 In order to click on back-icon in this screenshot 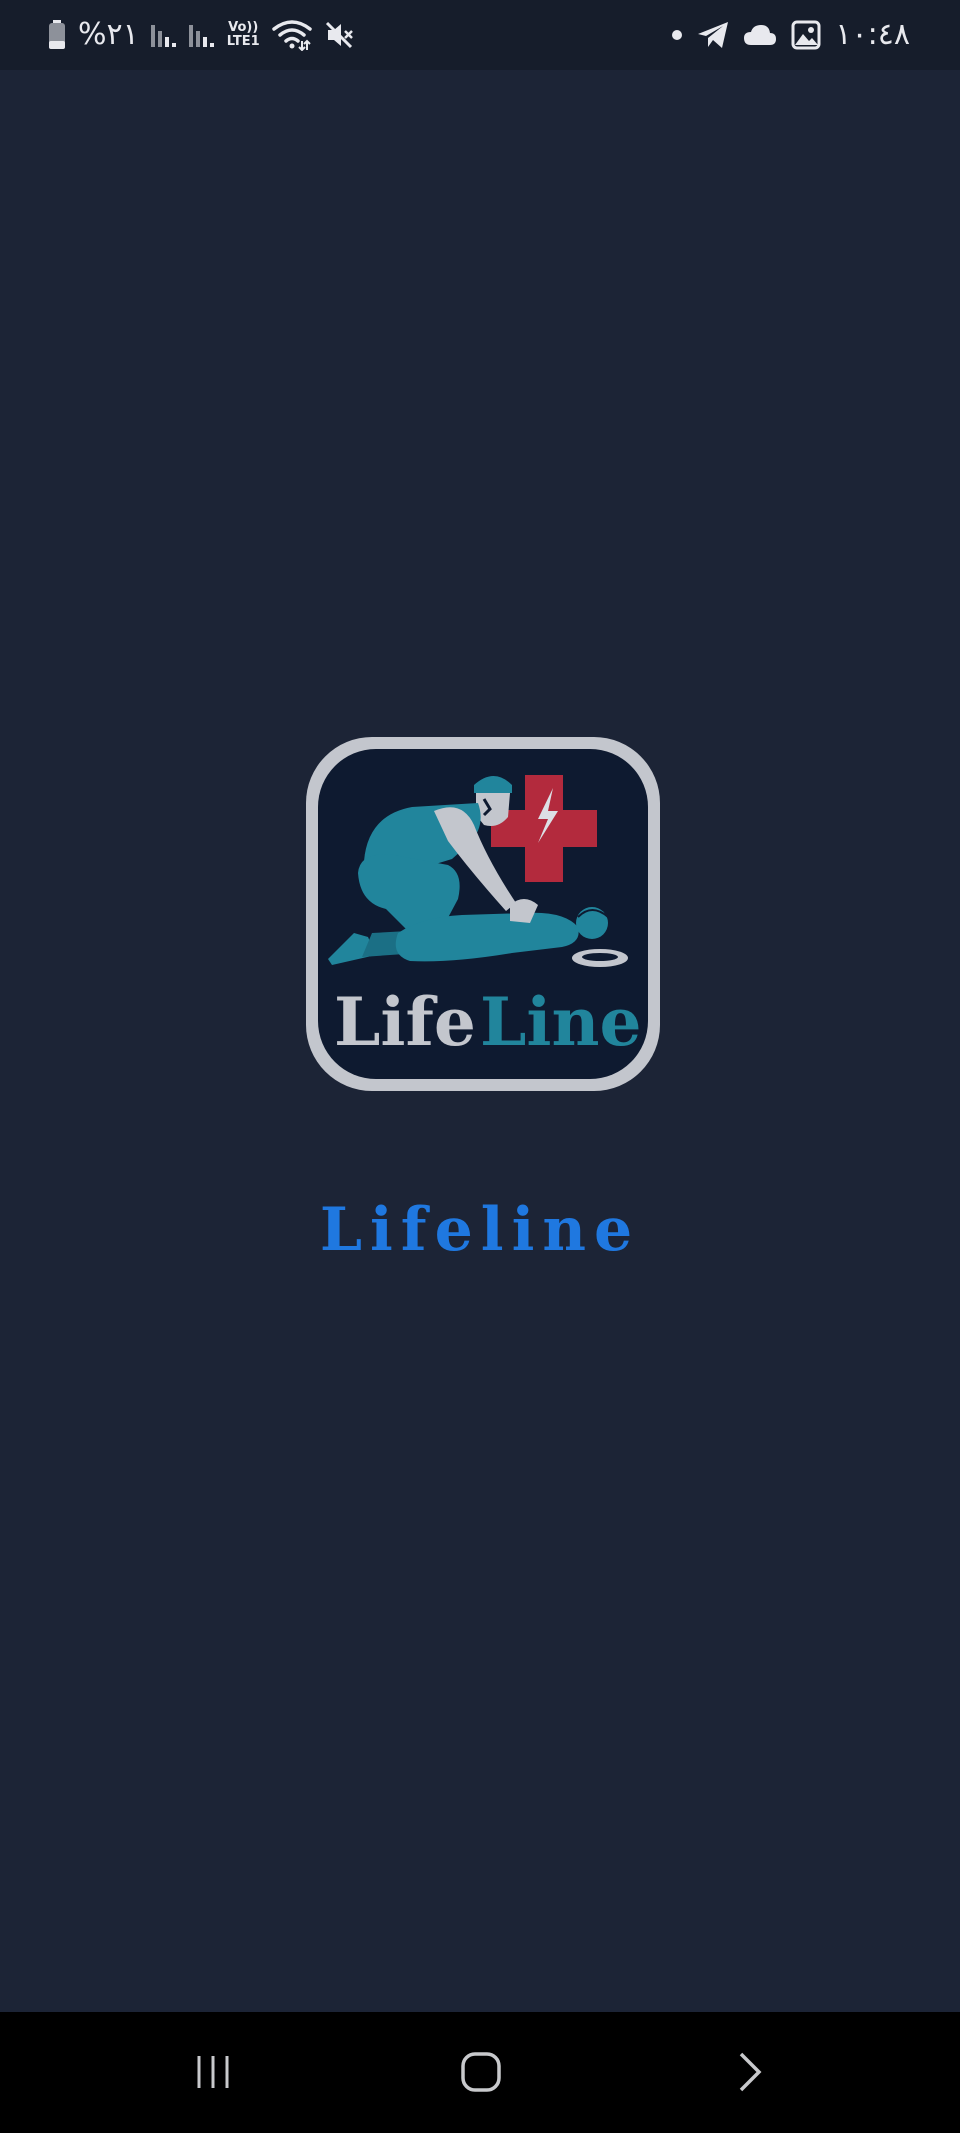, I will do `click(750, 2072)`.